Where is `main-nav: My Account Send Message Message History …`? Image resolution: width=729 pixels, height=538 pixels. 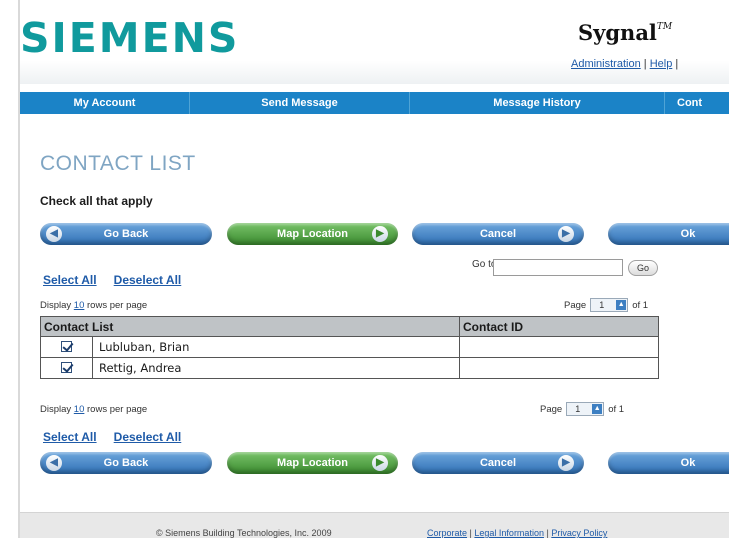 main-nav: My Account Send Message Message History … is located at coordinates (374, 103).